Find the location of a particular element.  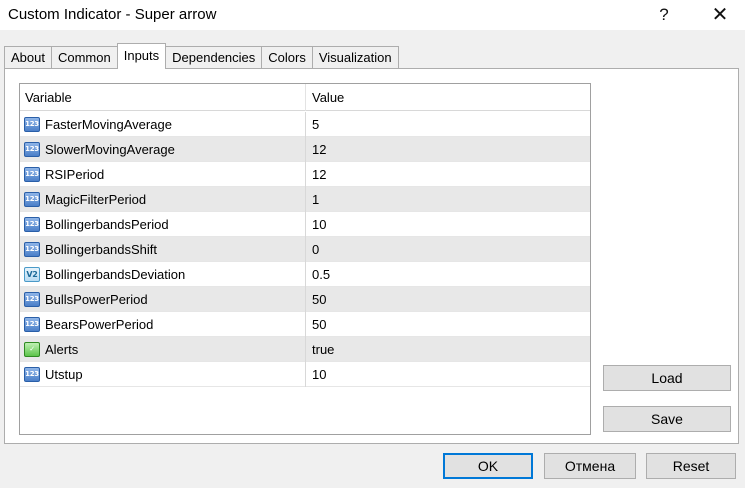

variable-cell: V2 BollingerbandsDeviation is located at coordinates (163, 274).